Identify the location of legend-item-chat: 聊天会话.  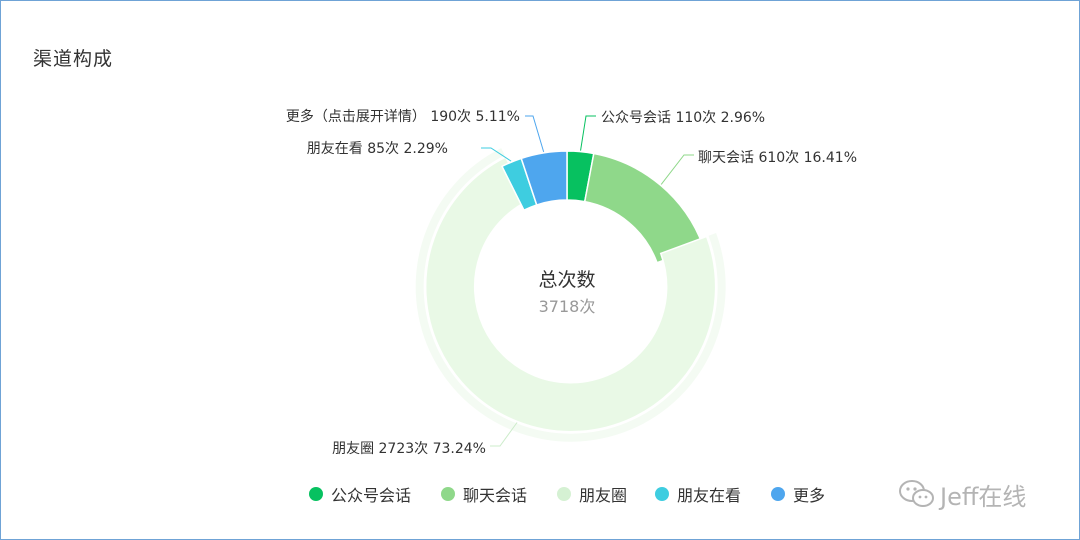
(484, 494).